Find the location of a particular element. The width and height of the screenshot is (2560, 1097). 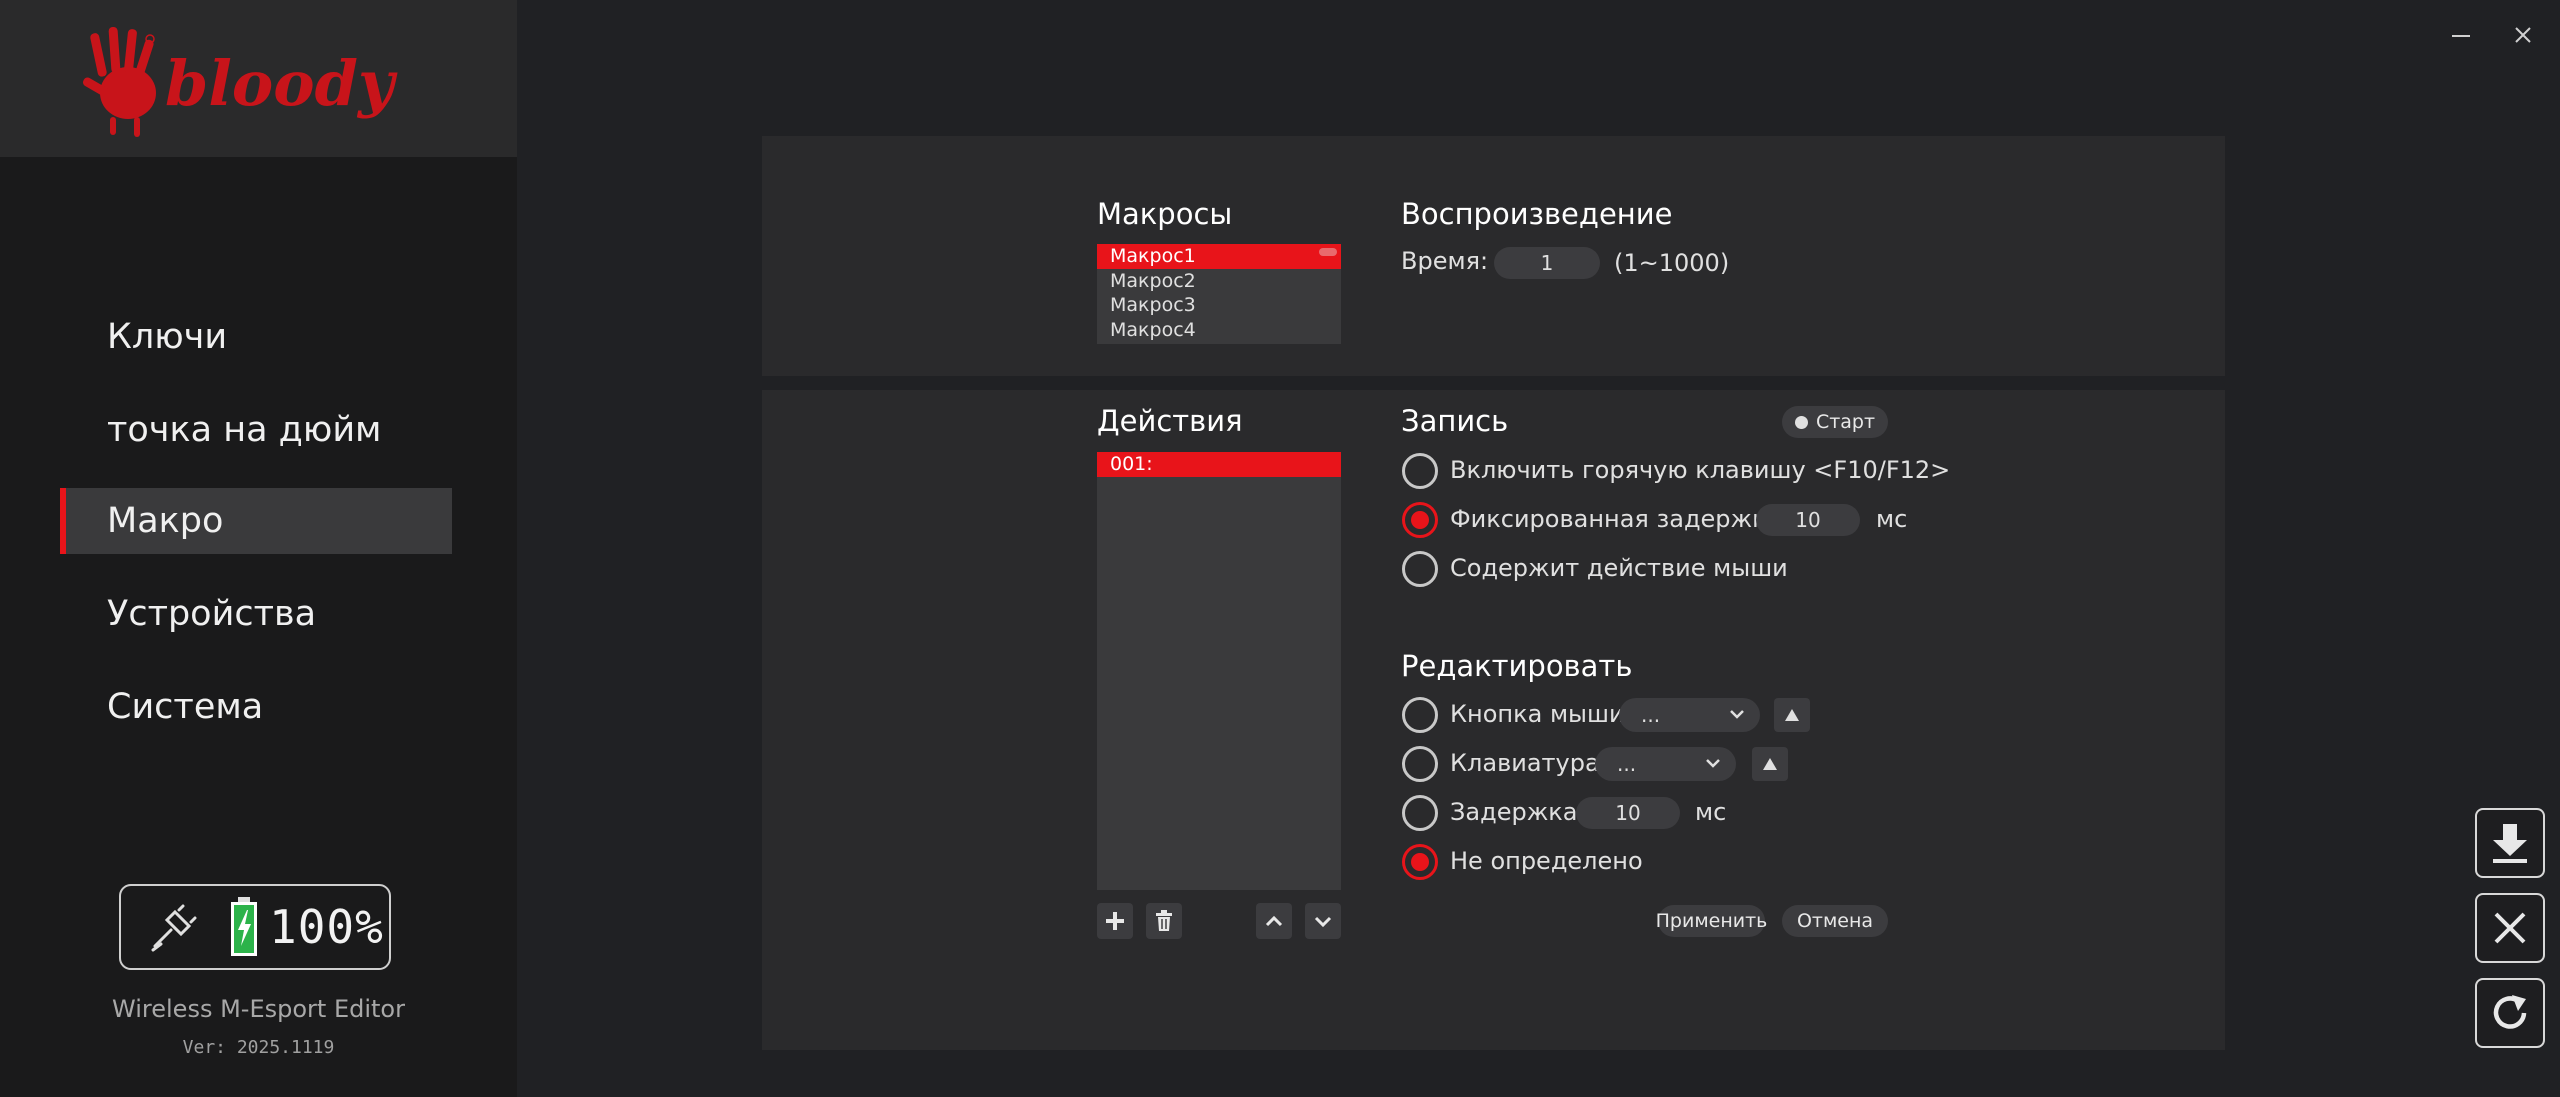

sidebar-item-label: Макро is located at coordinates (165, 521).